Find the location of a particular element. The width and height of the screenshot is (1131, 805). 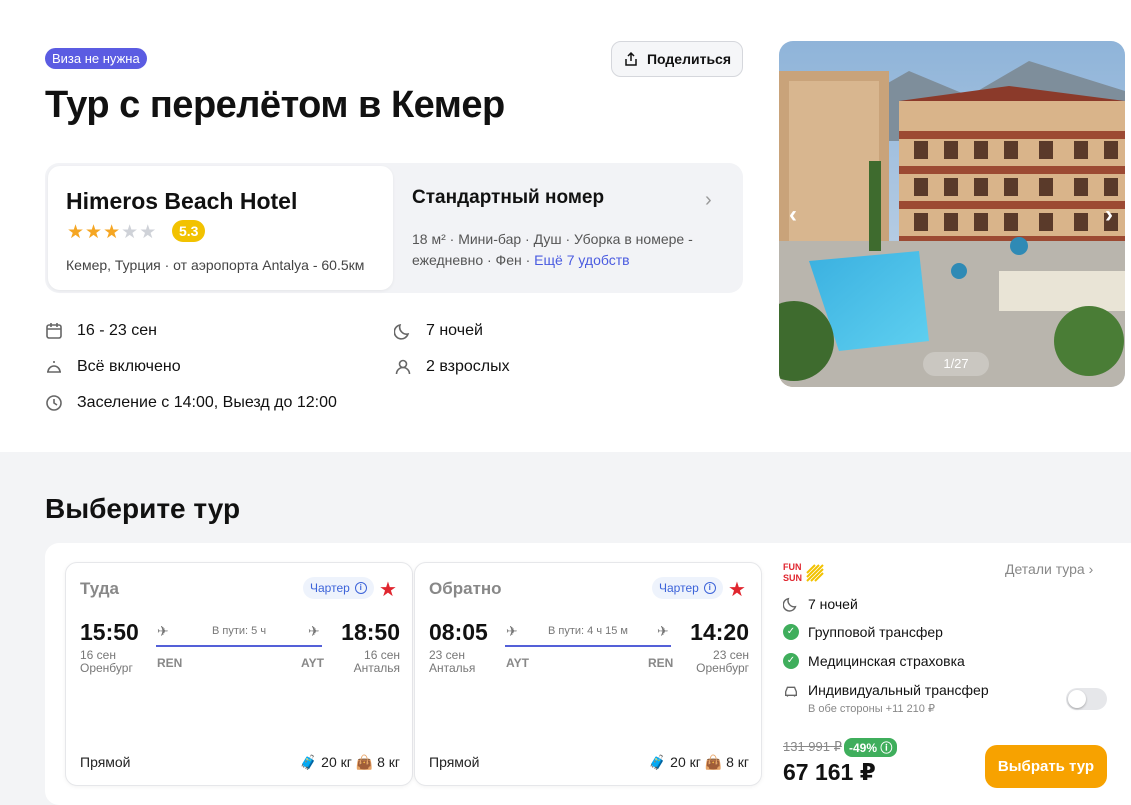

checkin-row: Заселение с 14:00, Выезд до 12:00 is located at coordinates (191, 403).